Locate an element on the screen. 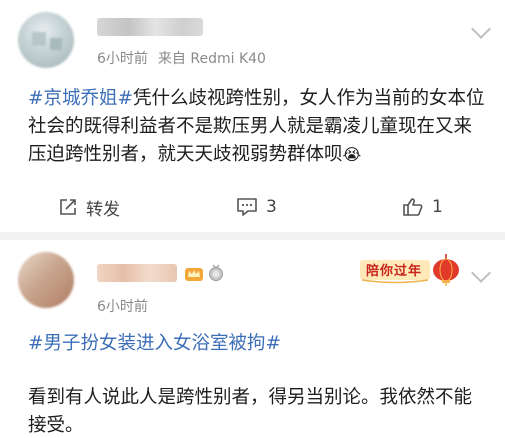  hashtag-link: #京城乔姐# is located at coordinates (80, 98).